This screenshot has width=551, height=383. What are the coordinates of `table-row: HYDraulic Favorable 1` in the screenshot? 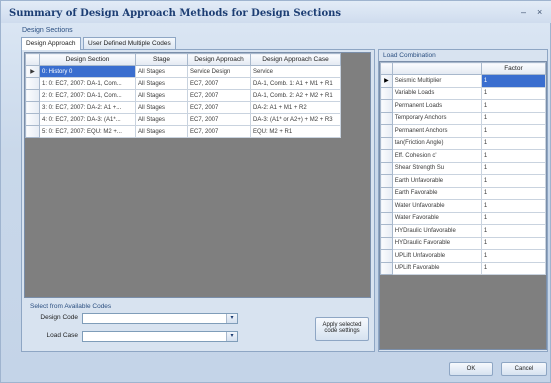 It's located at (463, 243).